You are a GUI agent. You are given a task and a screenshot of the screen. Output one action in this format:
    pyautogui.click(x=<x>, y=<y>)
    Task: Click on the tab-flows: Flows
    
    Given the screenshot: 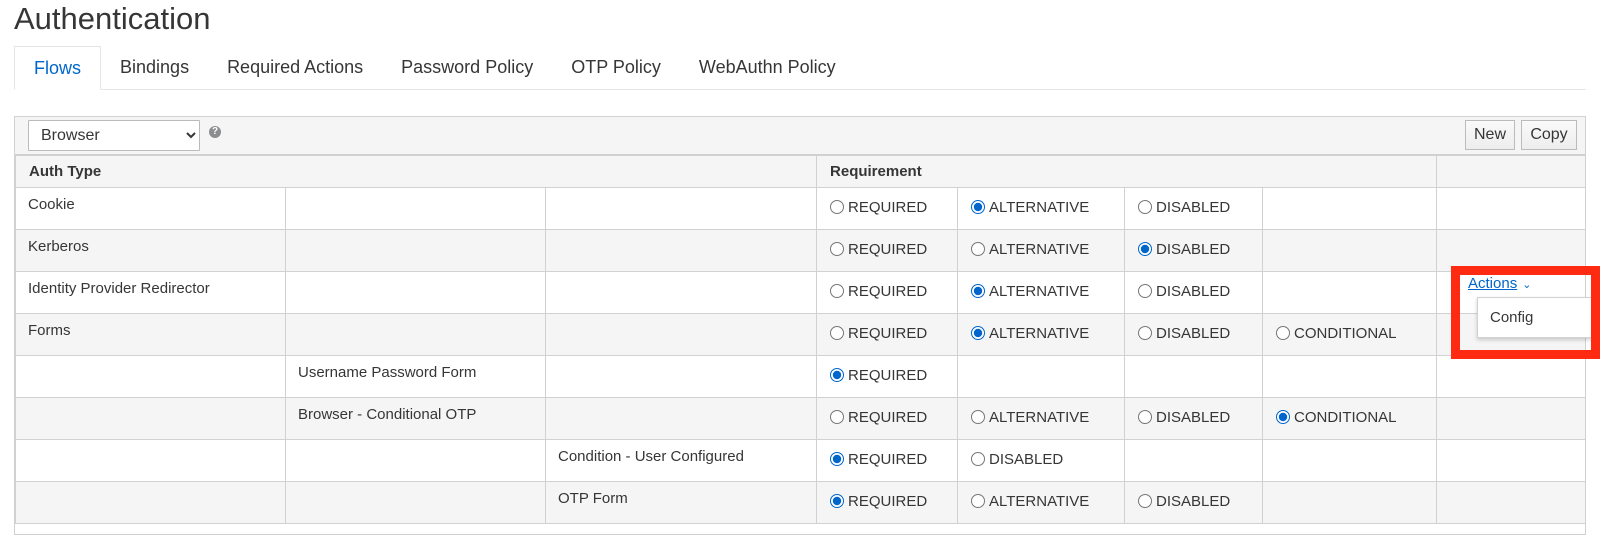 What is the action you would take?
    pyautogui.click(x=58, y=68)
    